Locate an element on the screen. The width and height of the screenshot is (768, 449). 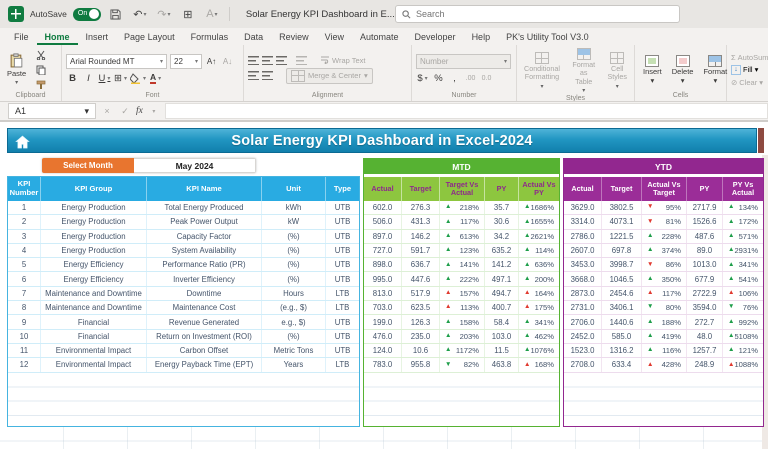
menu-item-view: View is located at coordinates (334, 36).